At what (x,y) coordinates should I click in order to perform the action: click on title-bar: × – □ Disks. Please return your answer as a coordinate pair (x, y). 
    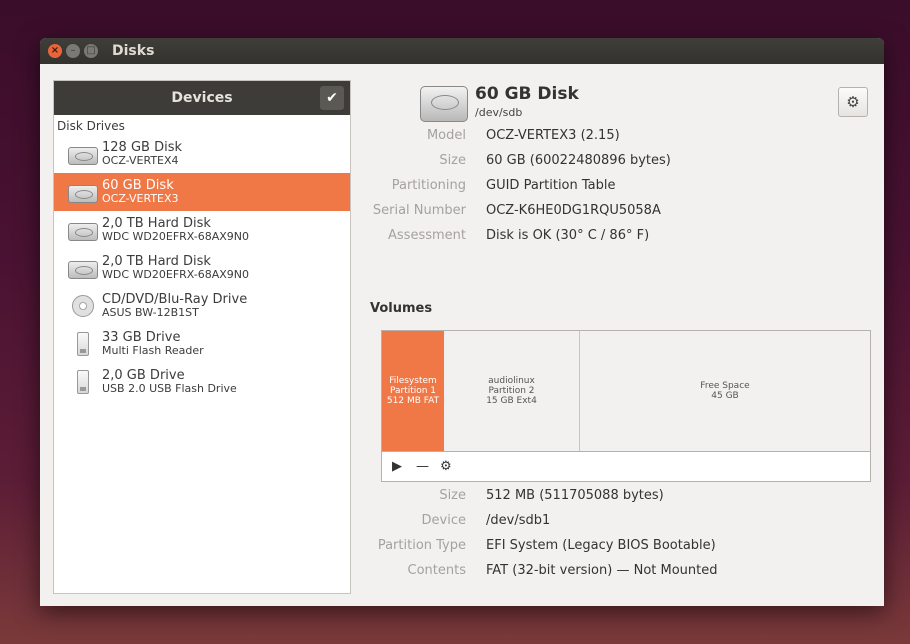
    Looking at the image, I should click on (462, 51).